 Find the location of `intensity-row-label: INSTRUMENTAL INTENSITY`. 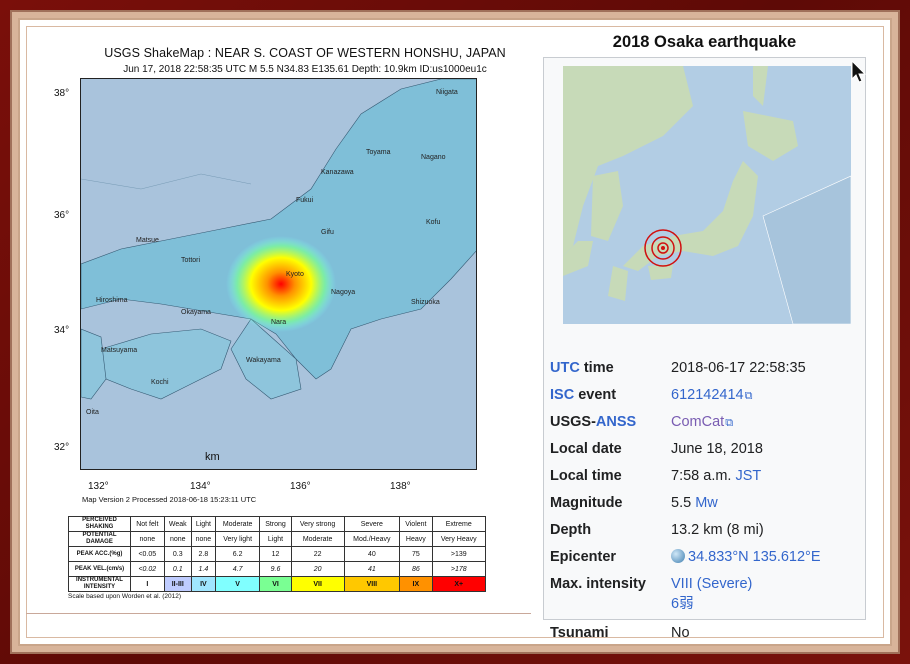

intensity-row-label: INSTRUMENTAL INTENSITY is located at coordinates (99, 584).